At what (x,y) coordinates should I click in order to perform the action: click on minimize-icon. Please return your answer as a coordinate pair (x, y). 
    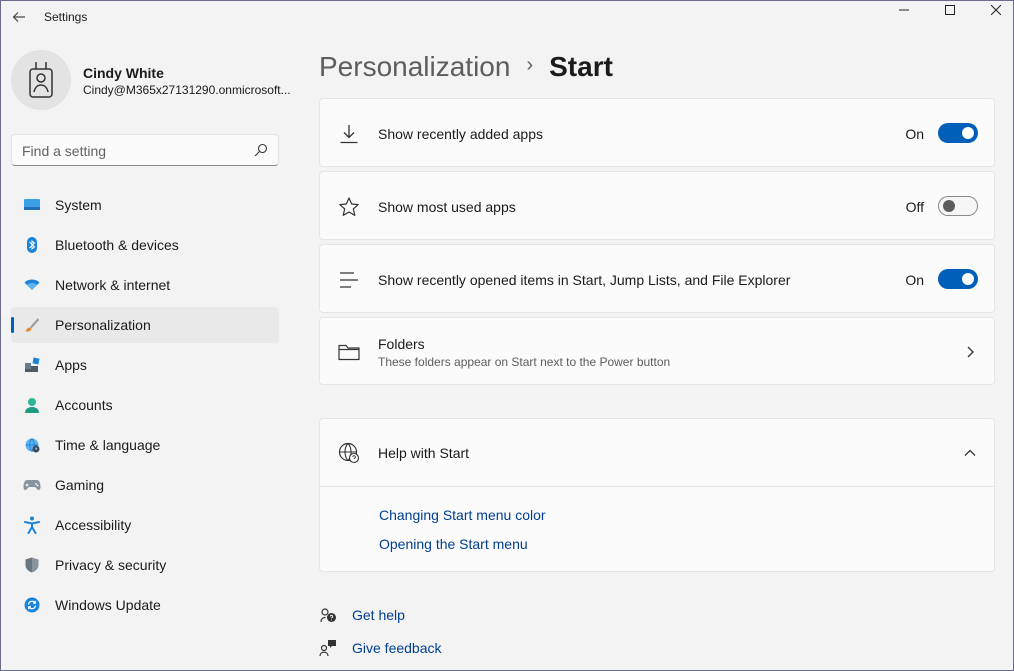
    Looking at the image, I should click on (904, 10).